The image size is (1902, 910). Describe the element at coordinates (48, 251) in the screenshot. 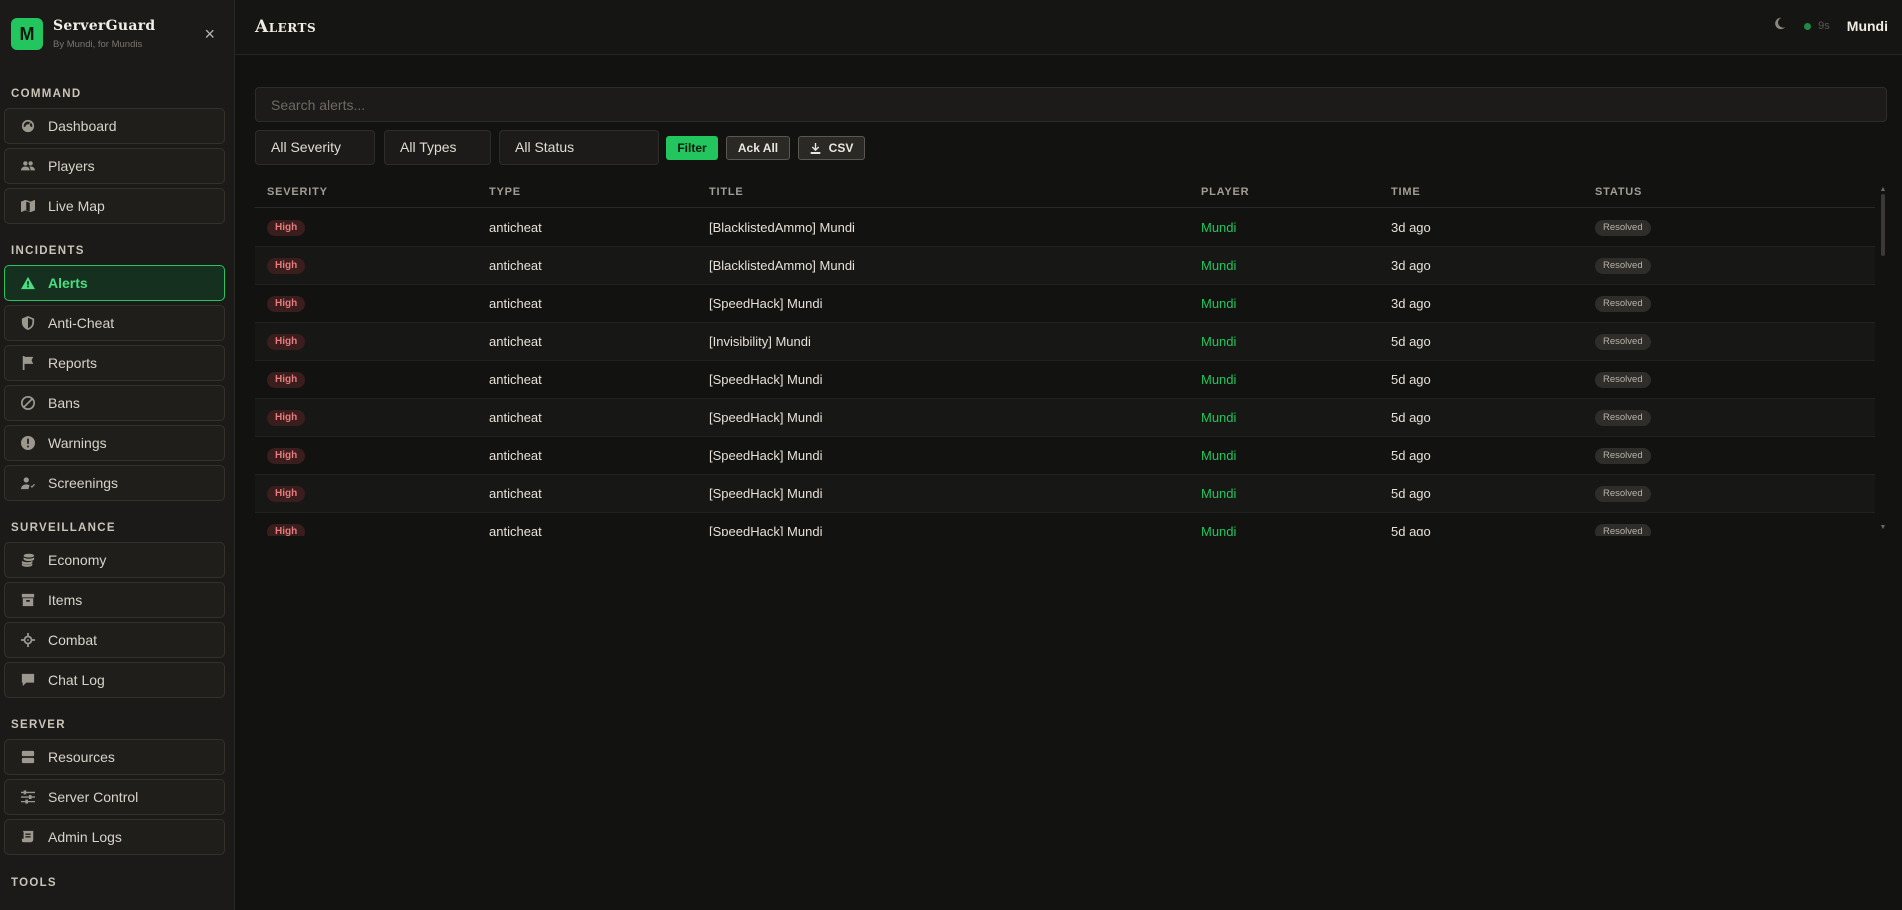

I see `section-label-incidents: INCIDENTS` at that location.